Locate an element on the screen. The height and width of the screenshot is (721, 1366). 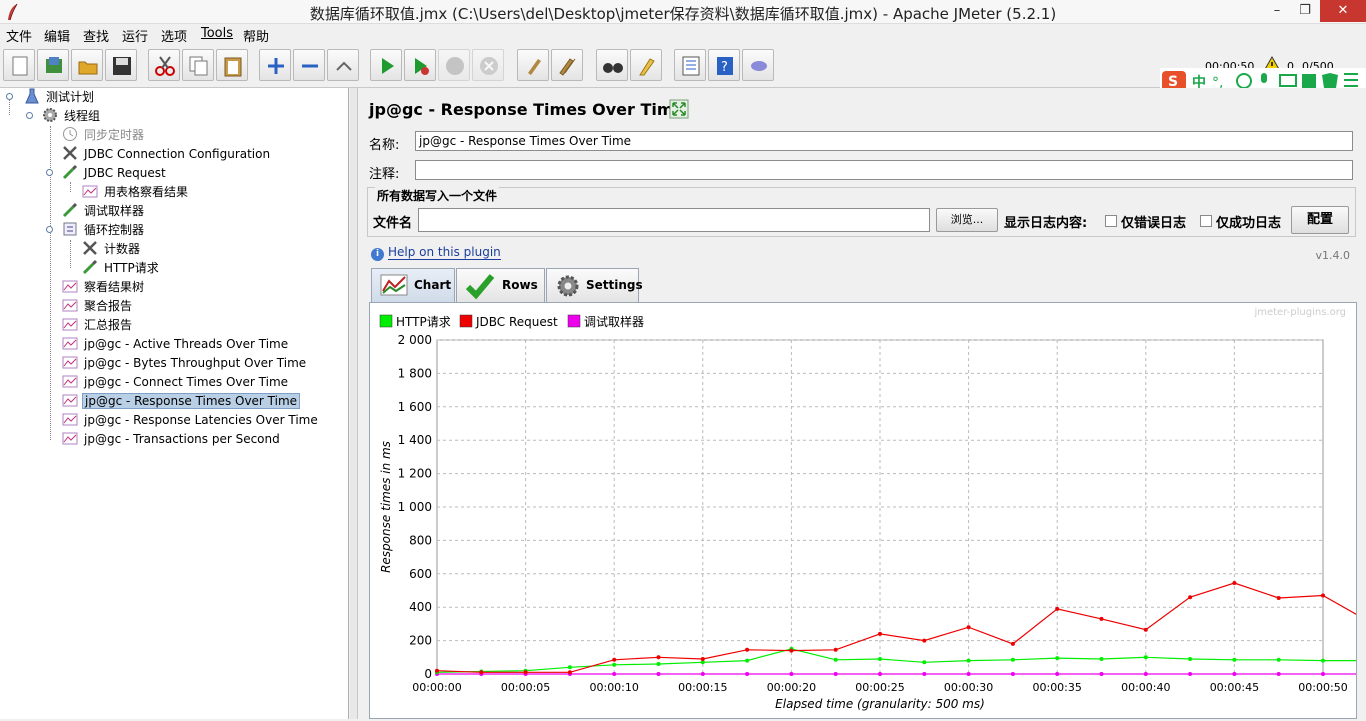
copy-button is located at coordinates (198, 65).